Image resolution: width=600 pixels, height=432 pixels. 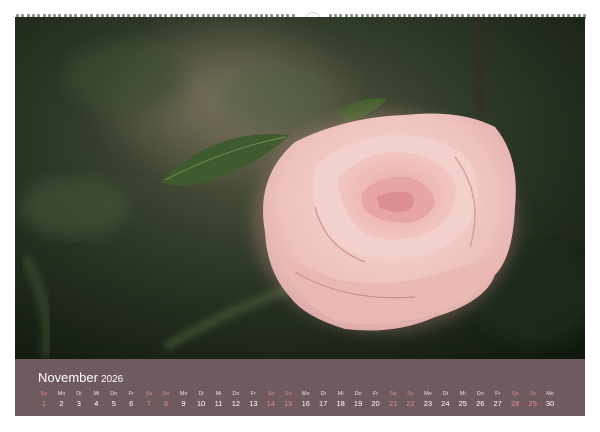 I want to click on day-cell: Do 26, so click(x=480, y=400).